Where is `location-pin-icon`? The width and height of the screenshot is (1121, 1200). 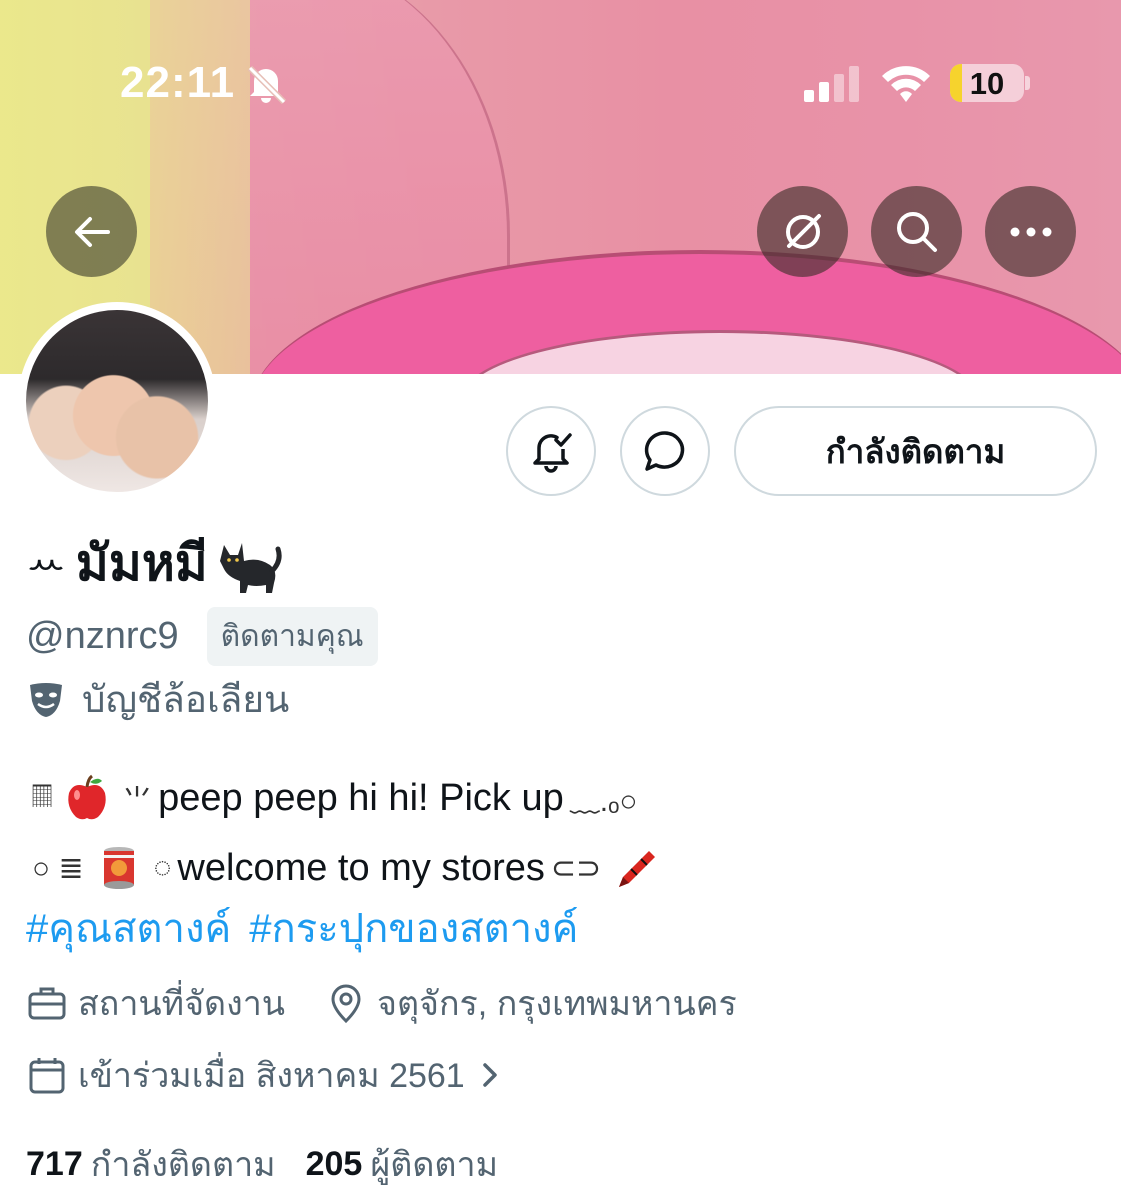 location-pin-icon is located at coordinates (346, 1004).